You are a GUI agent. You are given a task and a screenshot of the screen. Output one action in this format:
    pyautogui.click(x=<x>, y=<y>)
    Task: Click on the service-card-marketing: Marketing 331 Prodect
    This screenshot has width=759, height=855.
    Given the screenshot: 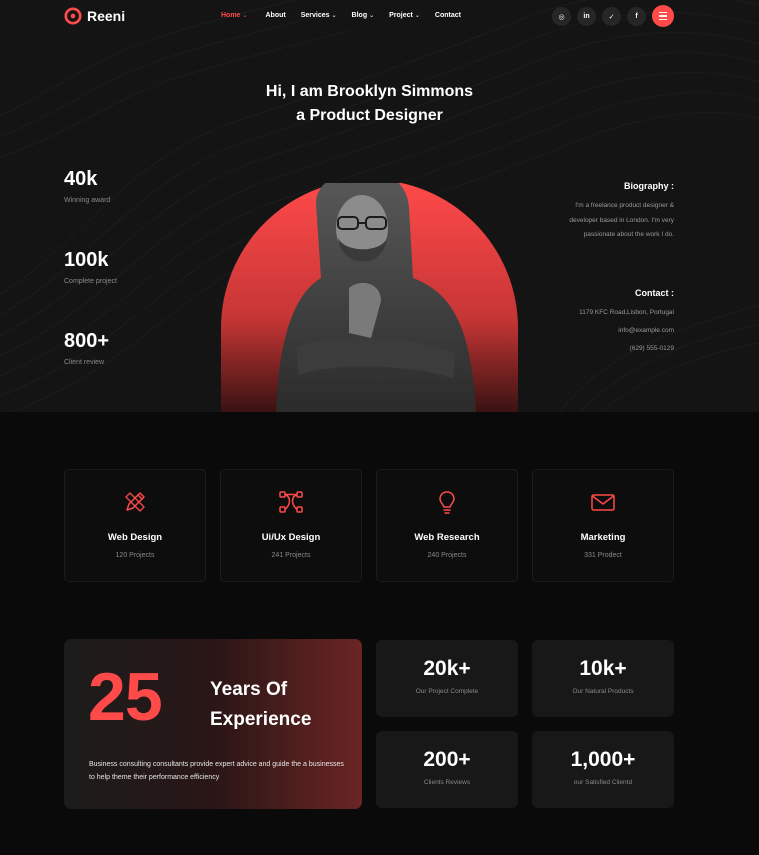 What is the action you would take?
    pyautogui.click(x=603, y=525)
    